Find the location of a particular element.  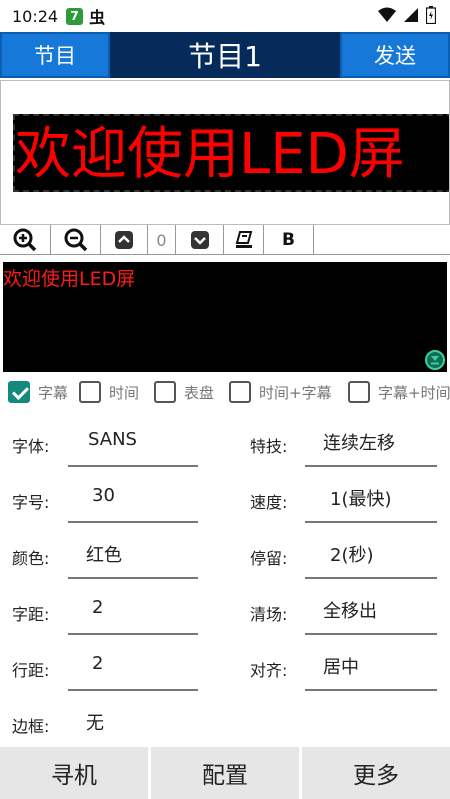

form-row: 行距: 2 对齐: 居中 is located at coordinates (225, 667).